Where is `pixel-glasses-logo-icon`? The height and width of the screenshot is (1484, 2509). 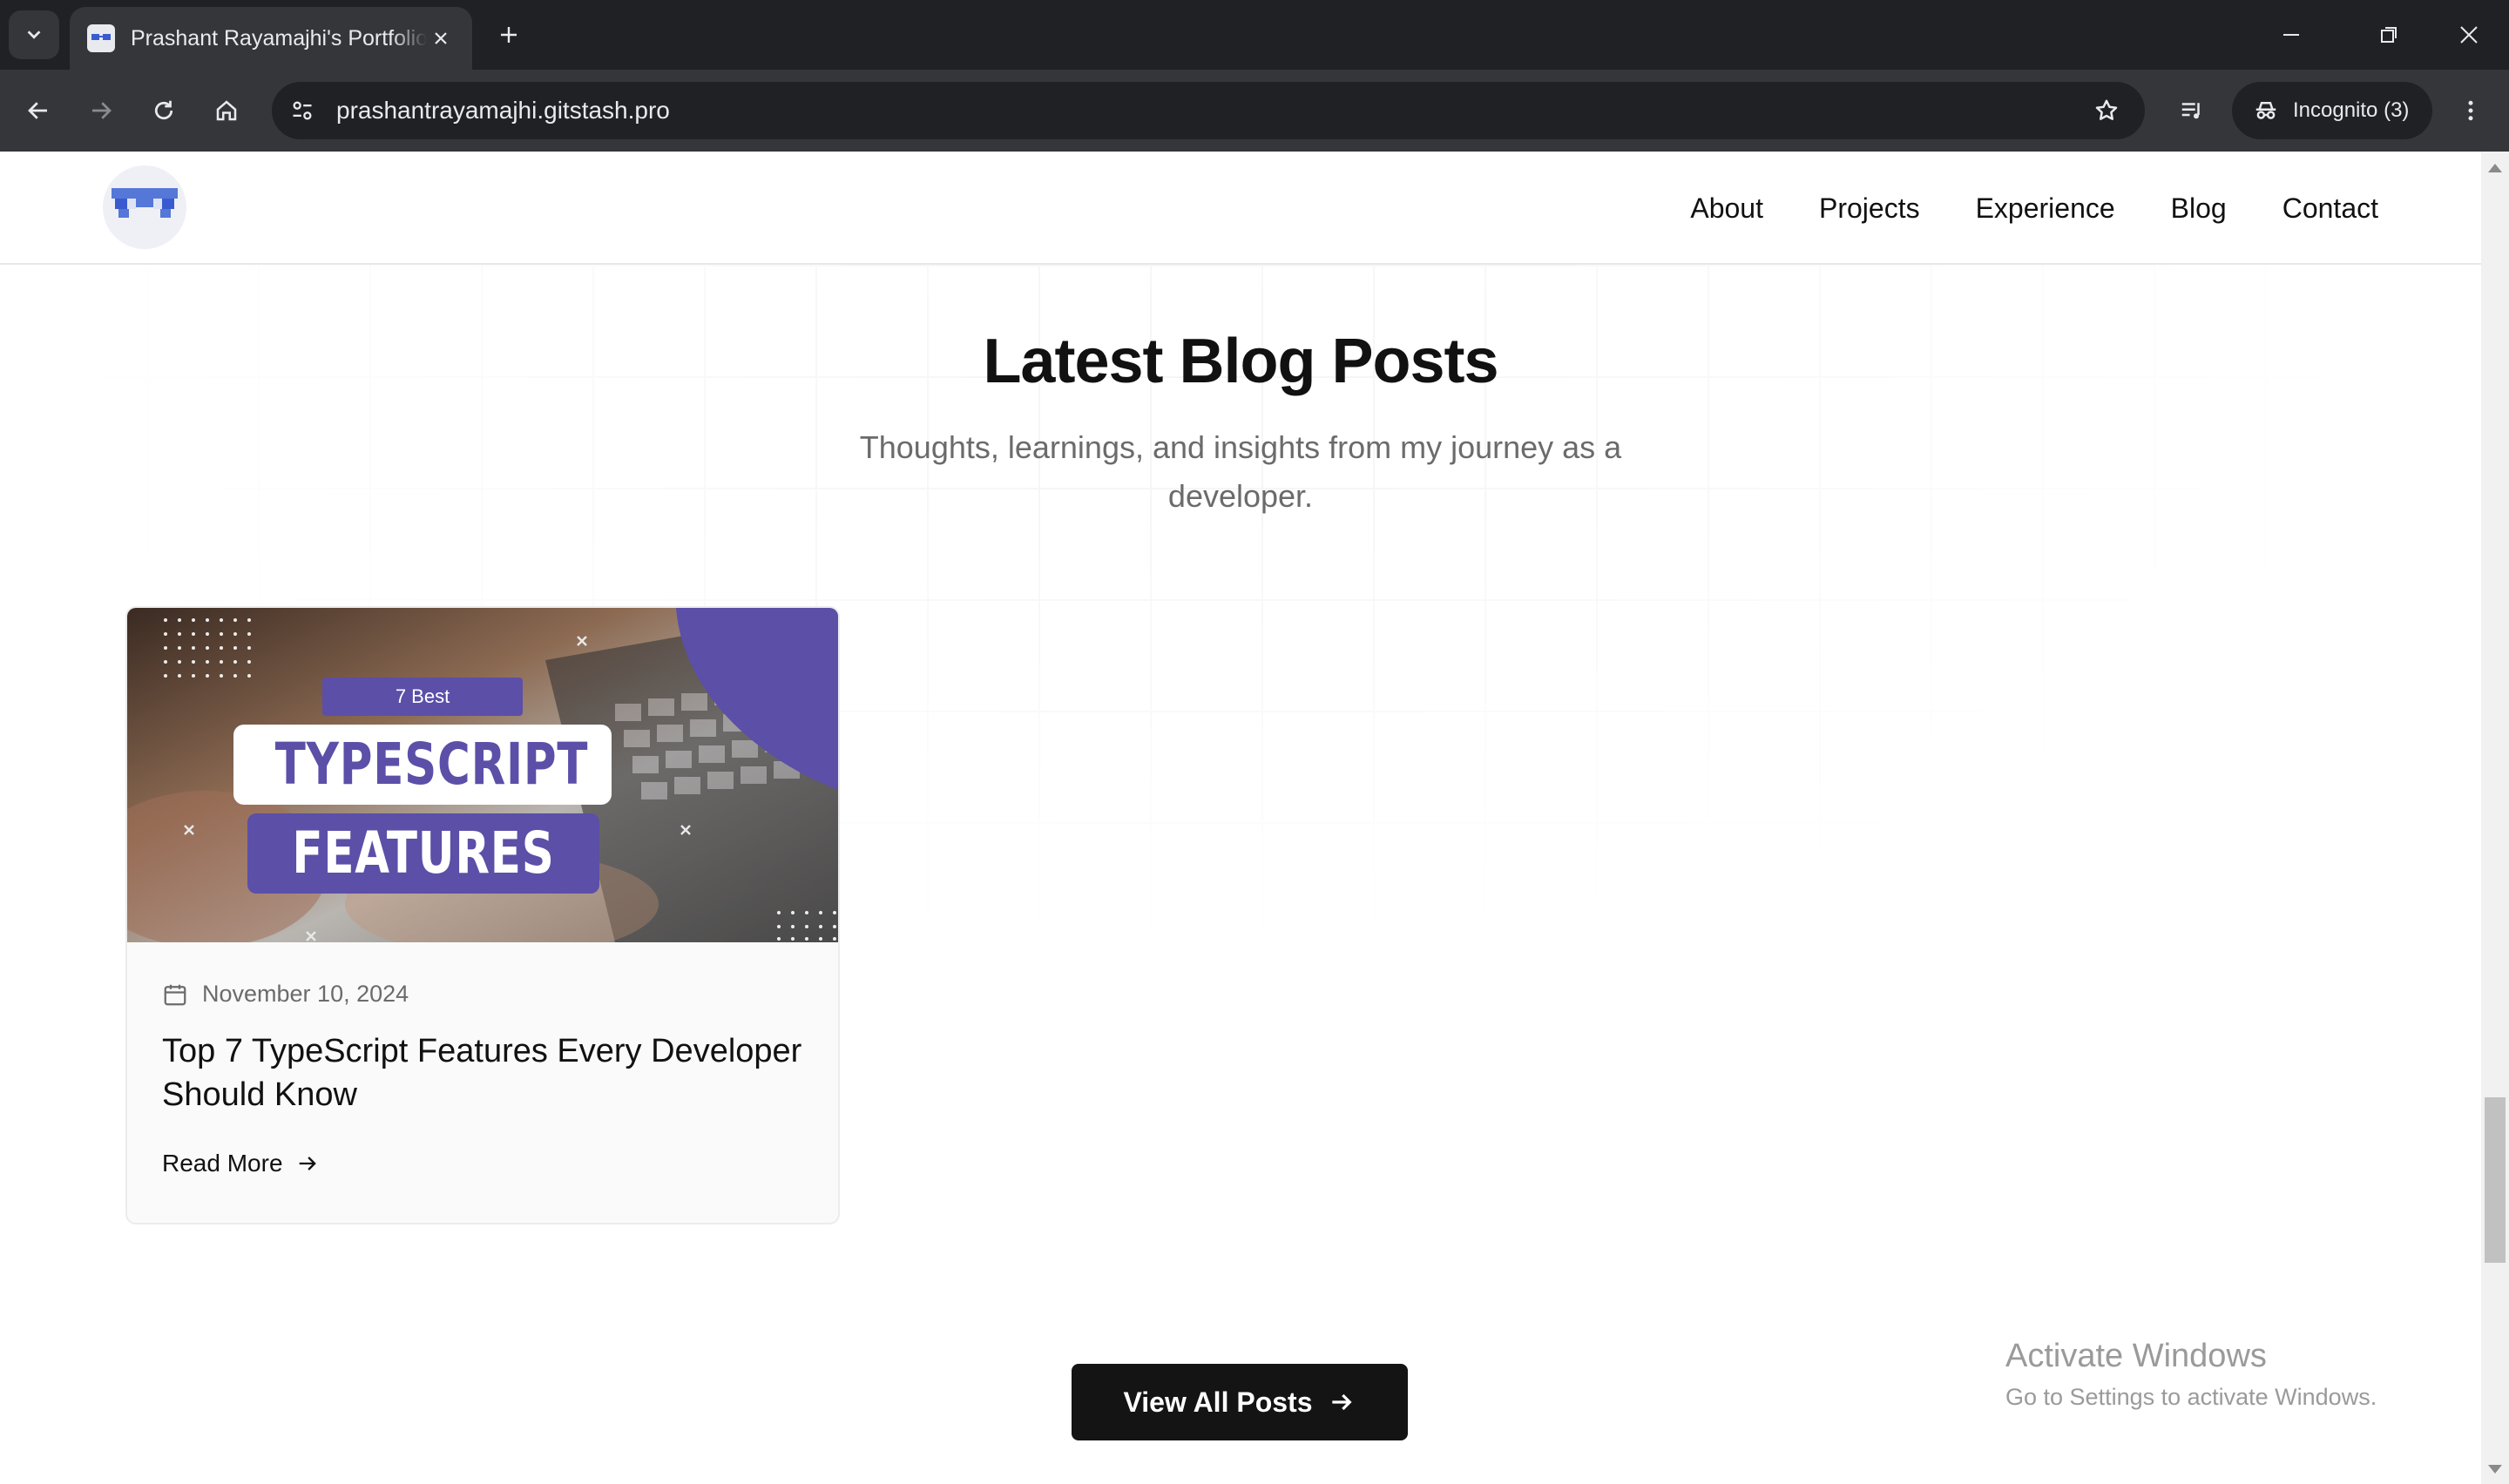 pixel-glasses-logo-icon is located at coordinates (145, 203).